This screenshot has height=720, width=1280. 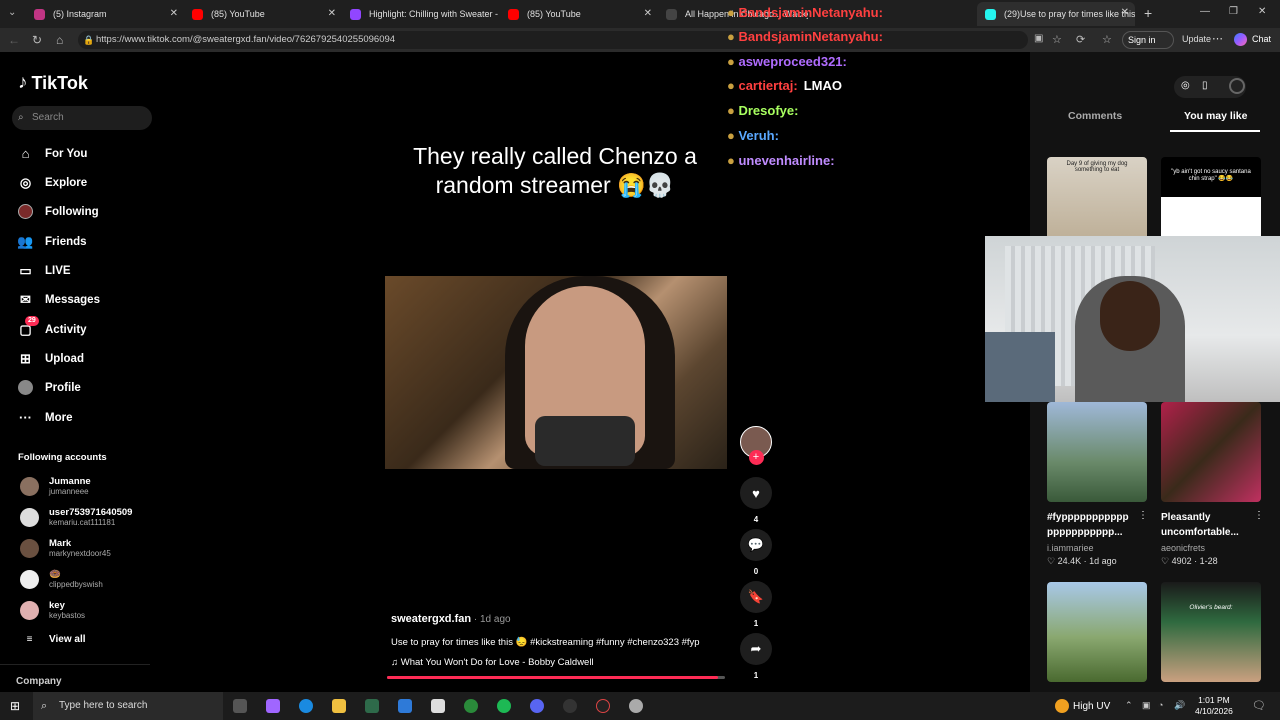 I want to click on chat-button: Chat, so click(x=1261, y=39).